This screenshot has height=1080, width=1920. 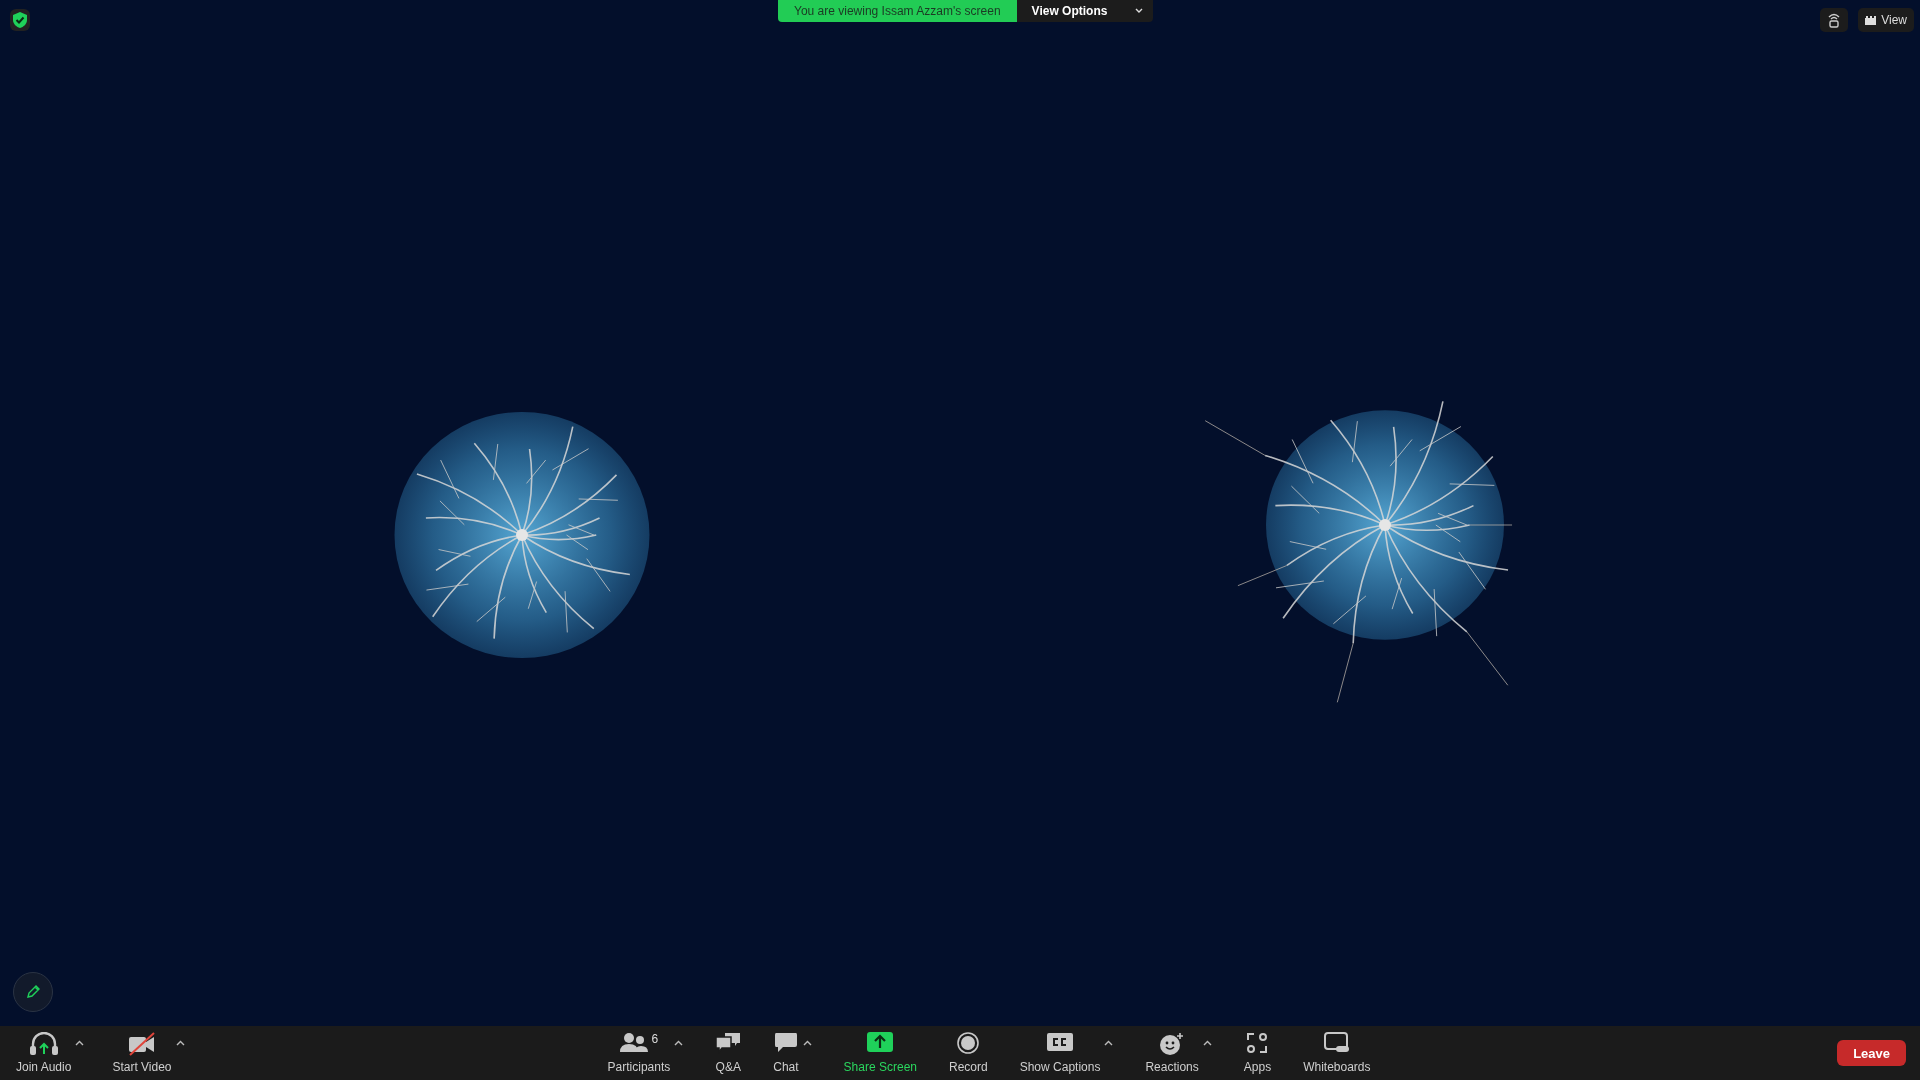 I want to click on chat-bubble-icon, so click(x=785, y=1043).